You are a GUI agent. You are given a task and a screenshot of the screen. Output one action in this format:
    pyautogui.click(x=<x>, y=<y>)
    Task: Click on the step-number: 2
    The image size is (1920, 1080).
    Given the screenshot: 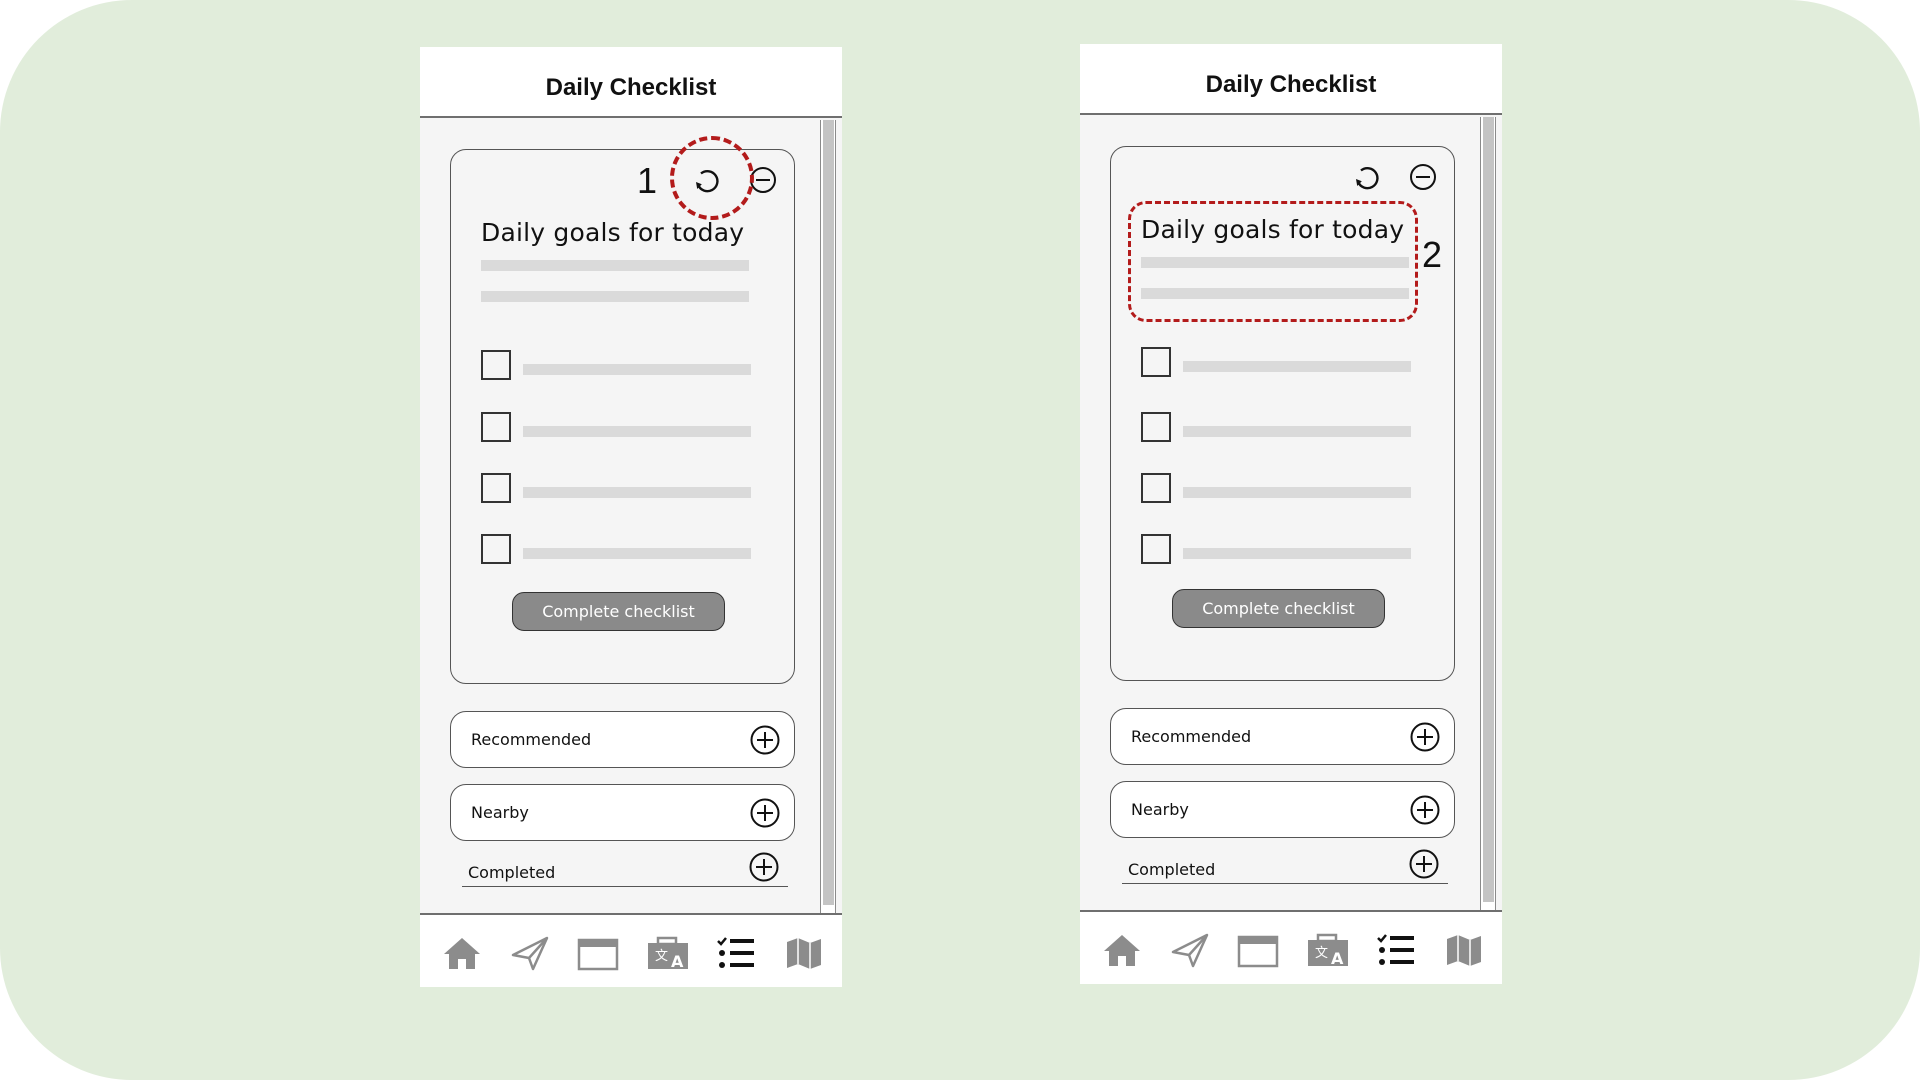 What is the action you would take?
    pyautogui.click(x=1432, y=254)
    